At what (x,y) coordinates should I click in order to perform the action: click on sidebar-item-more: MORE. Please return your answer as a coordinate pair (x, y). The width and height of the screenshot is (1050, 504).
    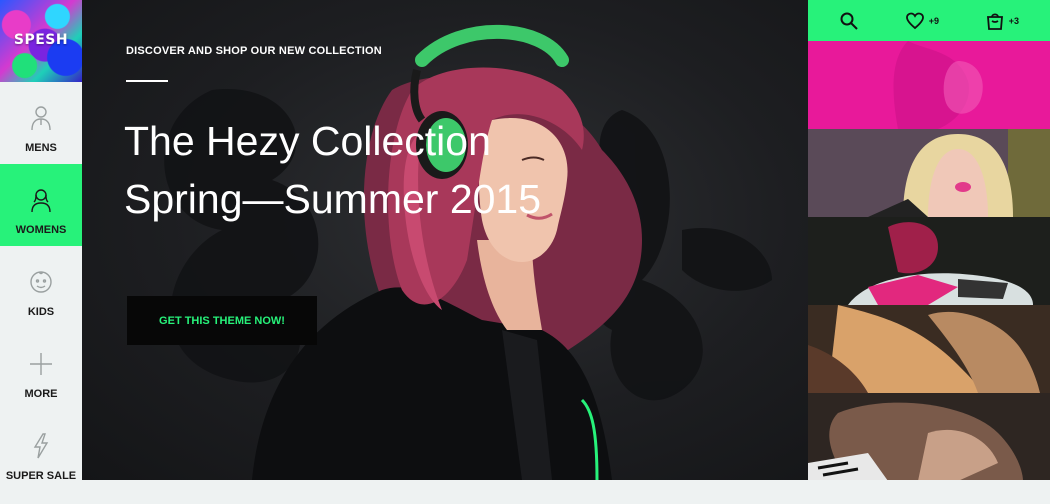
    Looking at the image, I should click on (41, 369).